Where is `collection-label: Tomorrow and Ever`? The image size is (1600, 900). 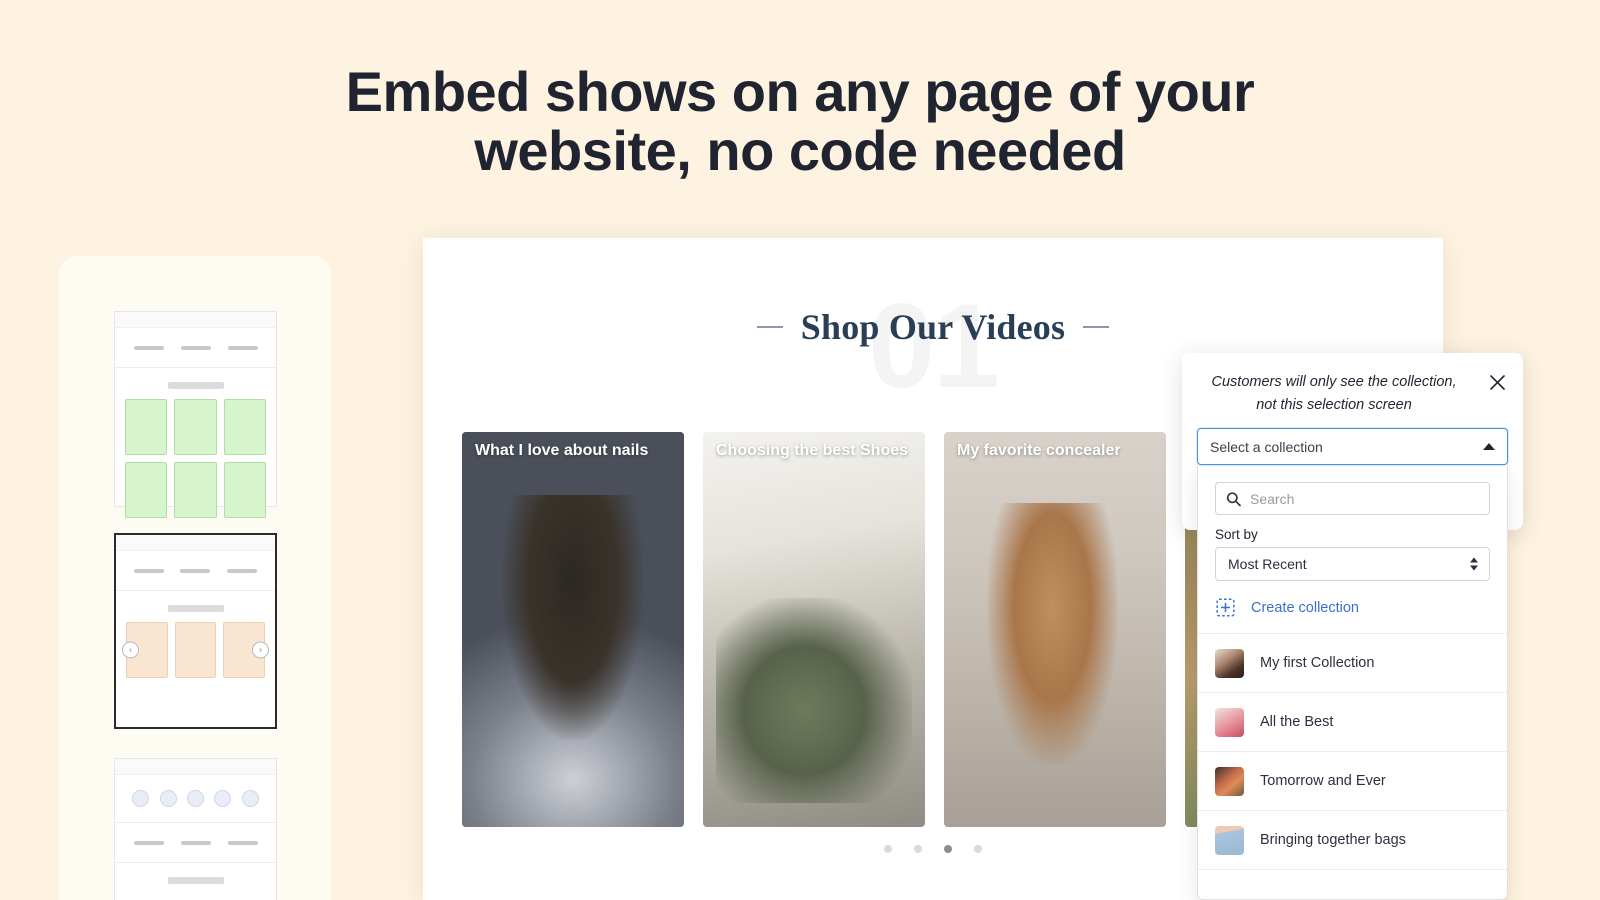 collection-label: Tomorrow and Ever is located at coordinates (1323, 781).